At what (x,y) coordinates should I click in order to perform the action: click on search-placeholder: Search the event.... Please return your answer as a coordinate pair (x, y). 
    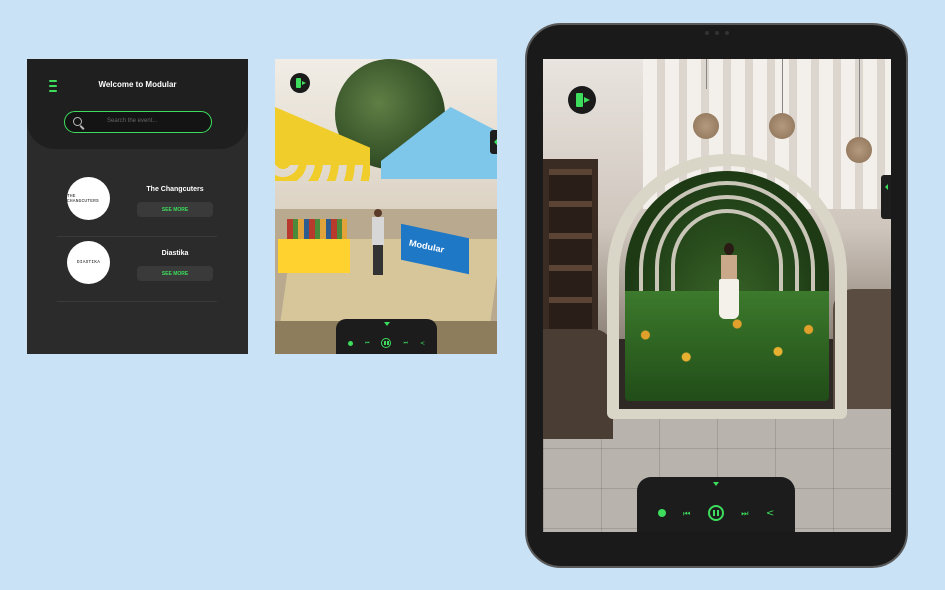
    Looking at the image, I should click on (132, 121).